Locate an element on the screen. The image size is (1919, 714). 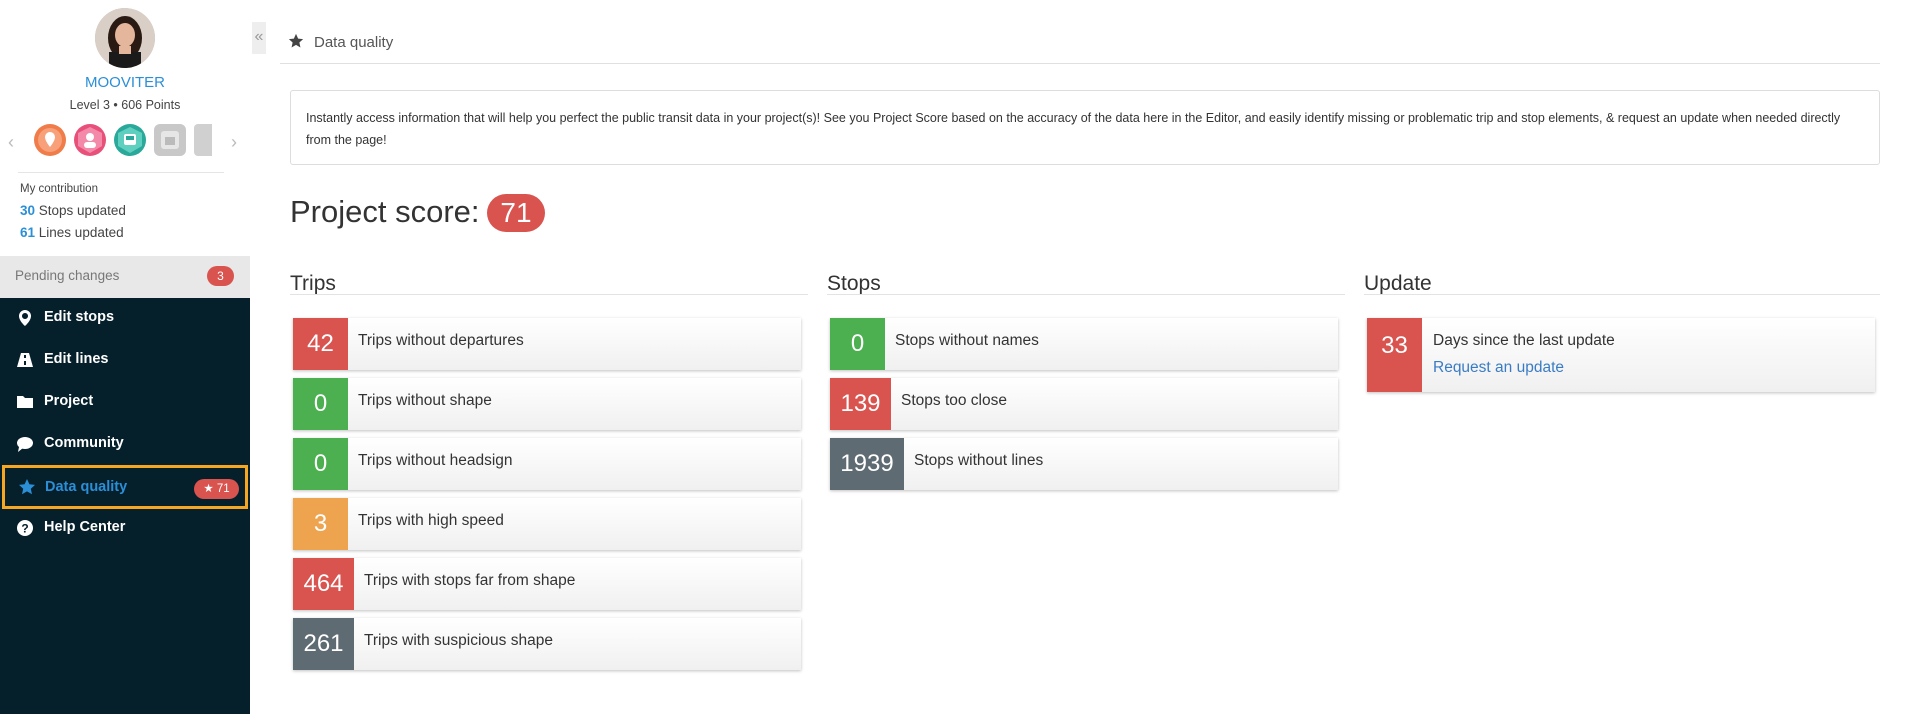
nav-data-quality: Data quality ★ 71 is located at coordinates (125, 487).